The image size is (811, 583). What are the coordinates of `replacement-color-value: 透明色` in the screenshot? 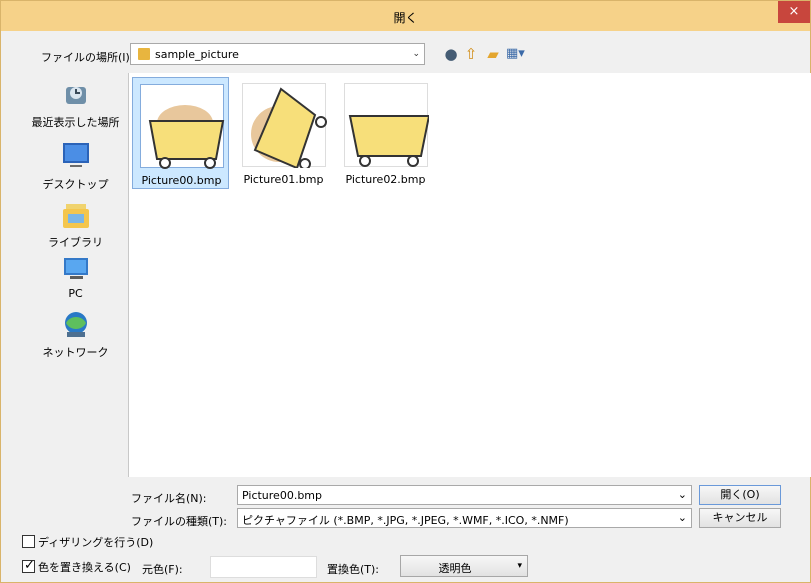 It's located at (455, 568).